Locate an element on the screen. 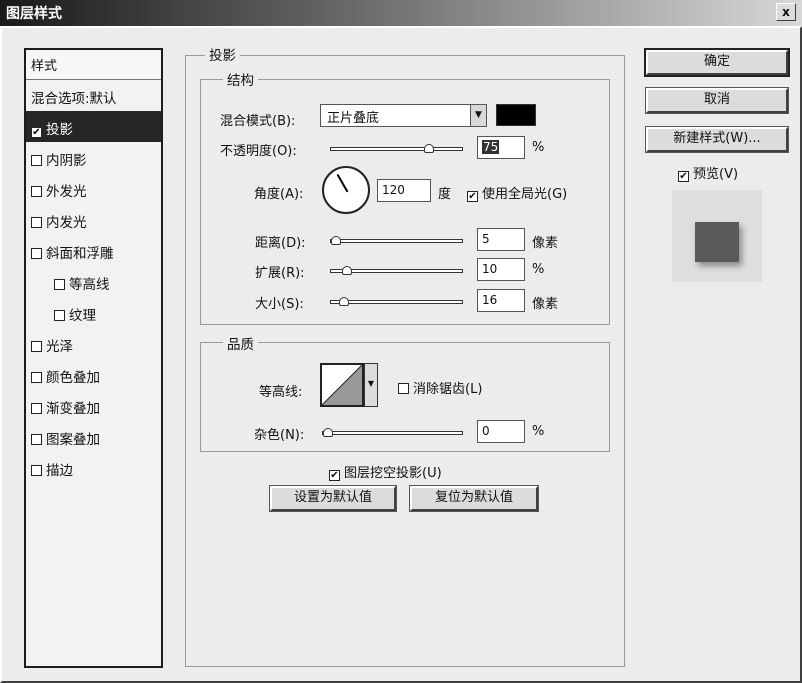  style-list-item-label: 内发光 is located at coordinates (66, 223).